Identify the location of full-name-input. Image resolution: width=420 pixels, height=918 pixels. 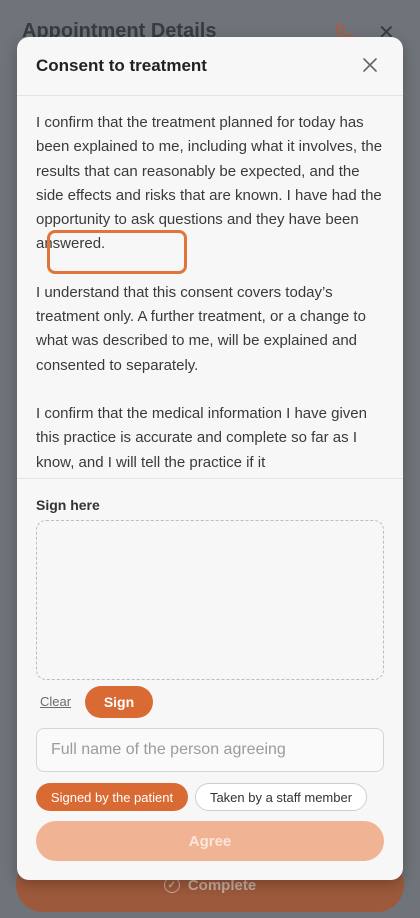
(210, 750).